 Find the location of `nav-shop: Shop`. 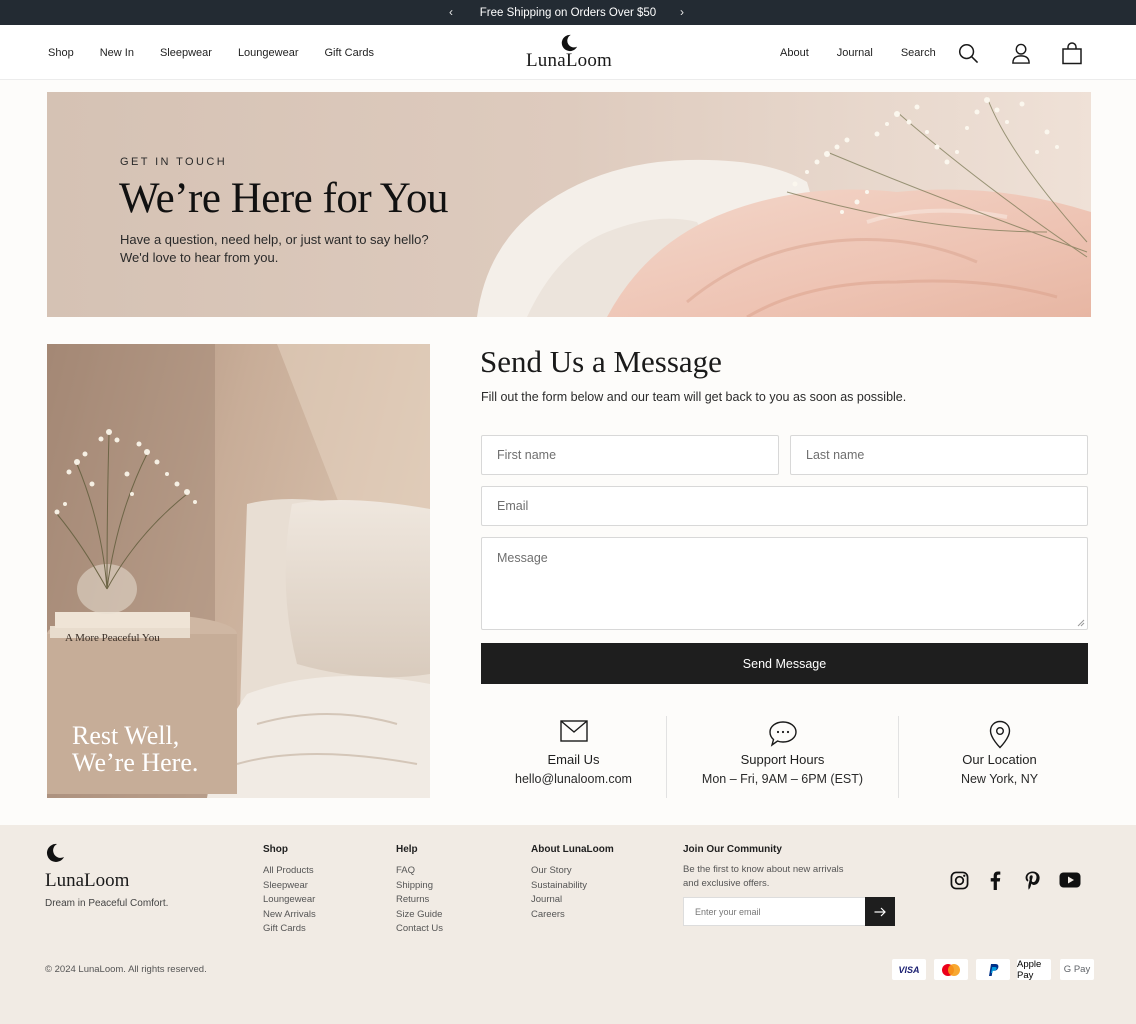

nav-shop: Shop is located at coordinates (61, 53).